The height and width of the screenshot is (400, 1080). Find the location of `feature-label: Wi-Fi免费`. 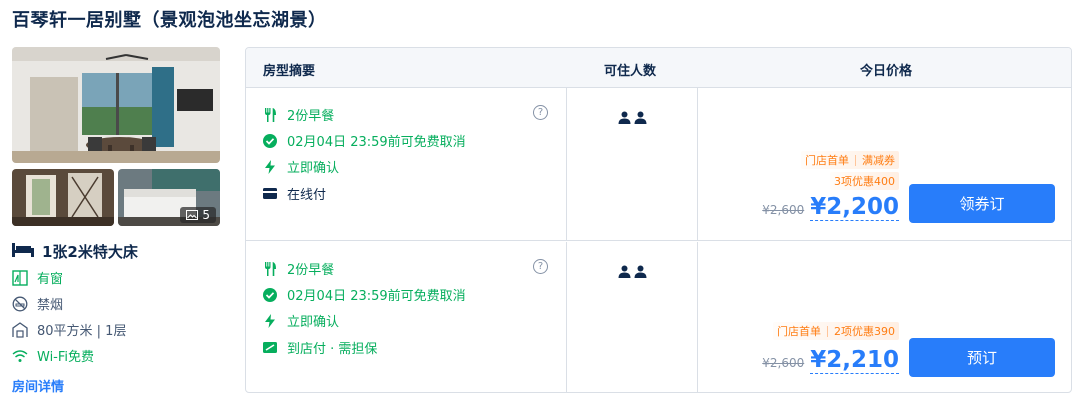

feature-label: Wi-Fi免费 is located at coordinates (66, 357).